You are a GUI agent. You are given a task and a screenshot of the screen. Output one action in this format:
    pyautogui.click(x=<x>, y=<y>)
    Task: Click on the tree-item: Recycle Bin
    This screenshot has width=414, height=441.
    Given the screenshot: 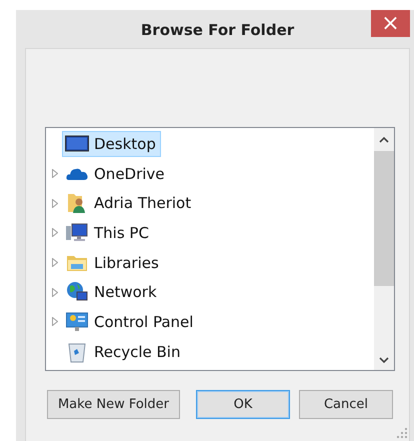 What is the action you would take?
    pyautogui.click(x=124, y=351)
    